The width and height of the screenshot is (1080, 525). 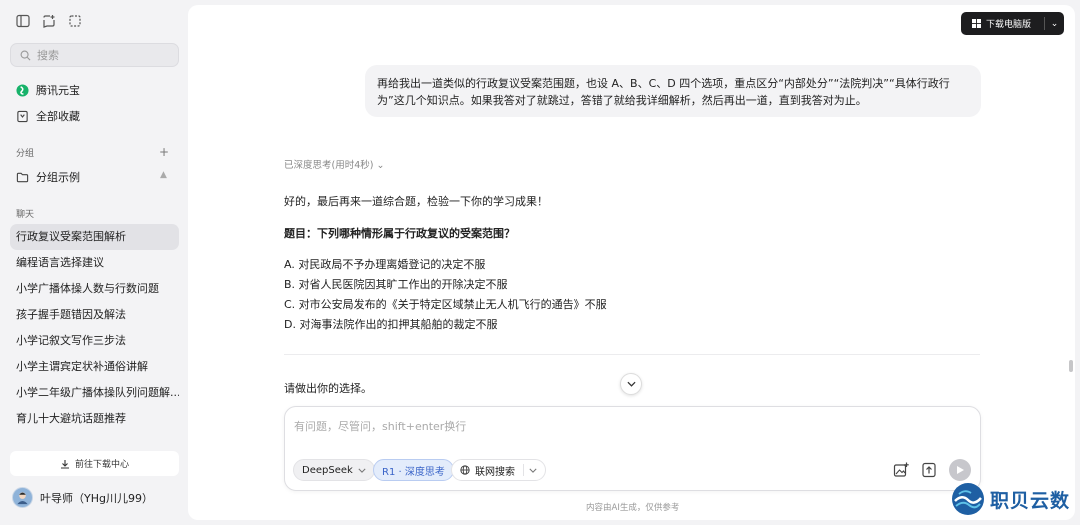 I want to click on send-button, so click(x=960, y=470).